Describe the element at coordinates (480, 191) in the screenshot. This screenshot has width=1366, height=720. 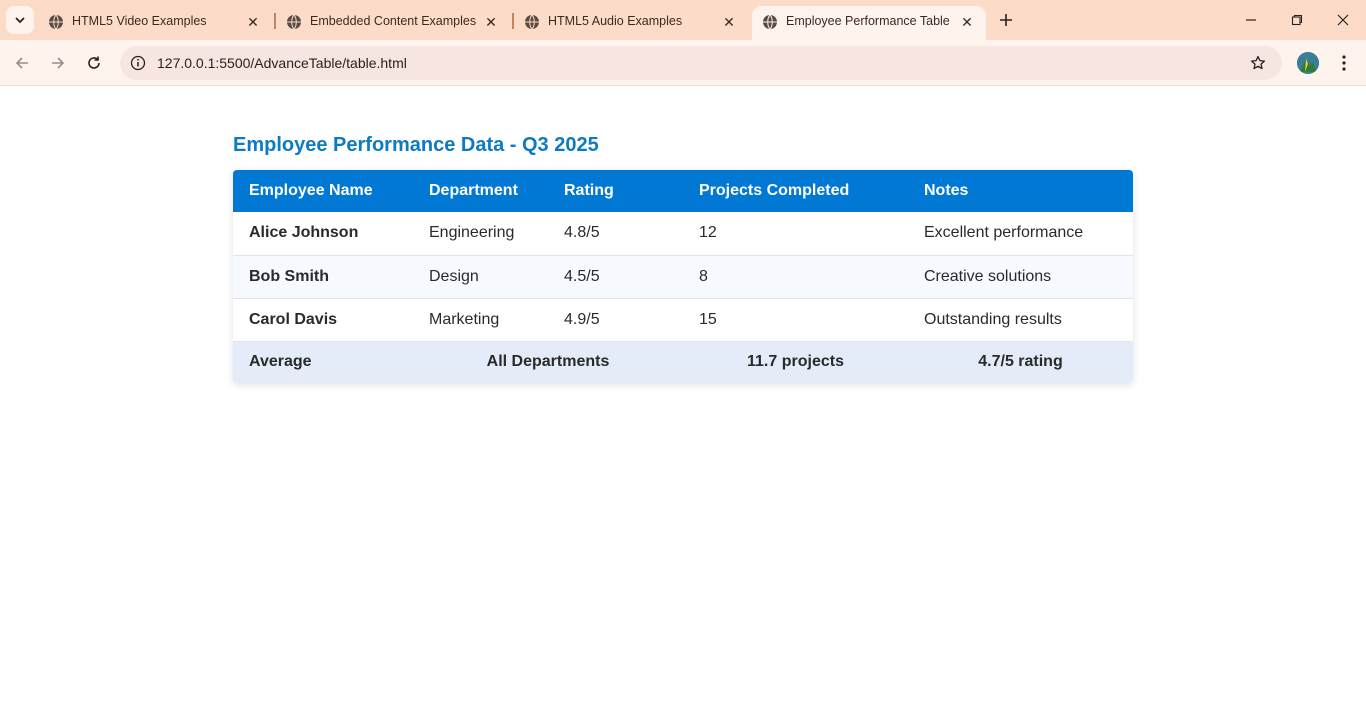
I see `column-header: Department` at that location.